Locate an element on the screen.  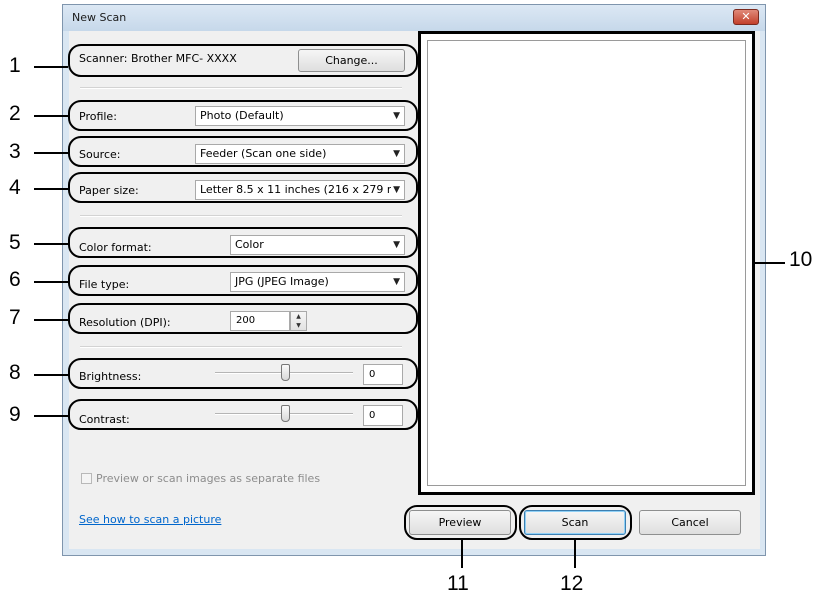
callout-number-2: 2 is located at coordinates (15, 113).